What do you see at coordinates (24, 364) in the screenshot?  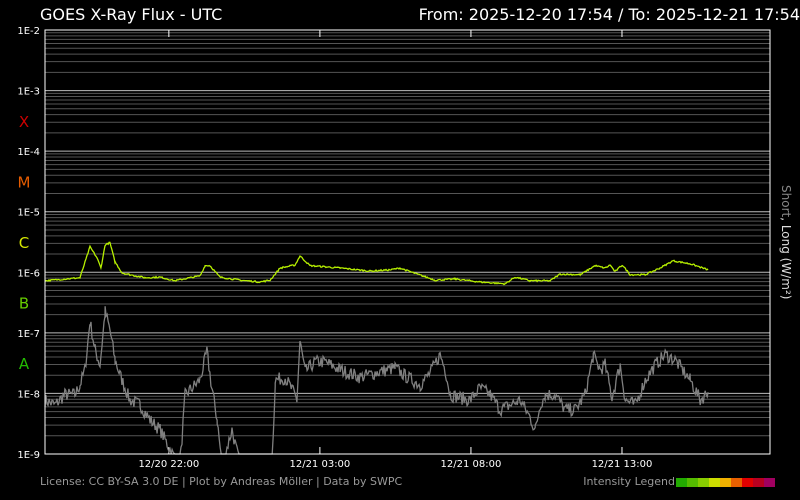 I see `flare-class-A: A` at bounding box center [24, 364].